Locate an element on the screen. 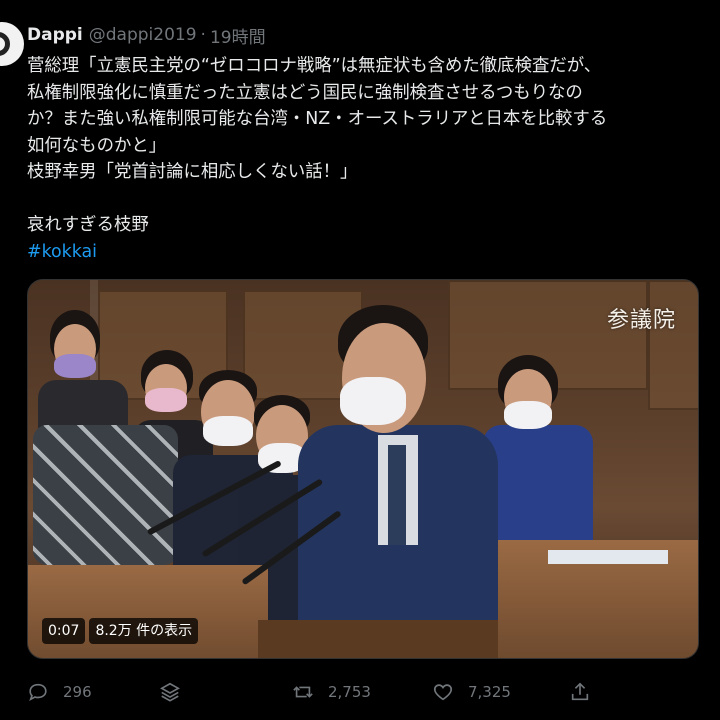 Image resolution: width=720 pixels, height=720 pixels. display-name: Dappi is located at coordinates (55, 35).